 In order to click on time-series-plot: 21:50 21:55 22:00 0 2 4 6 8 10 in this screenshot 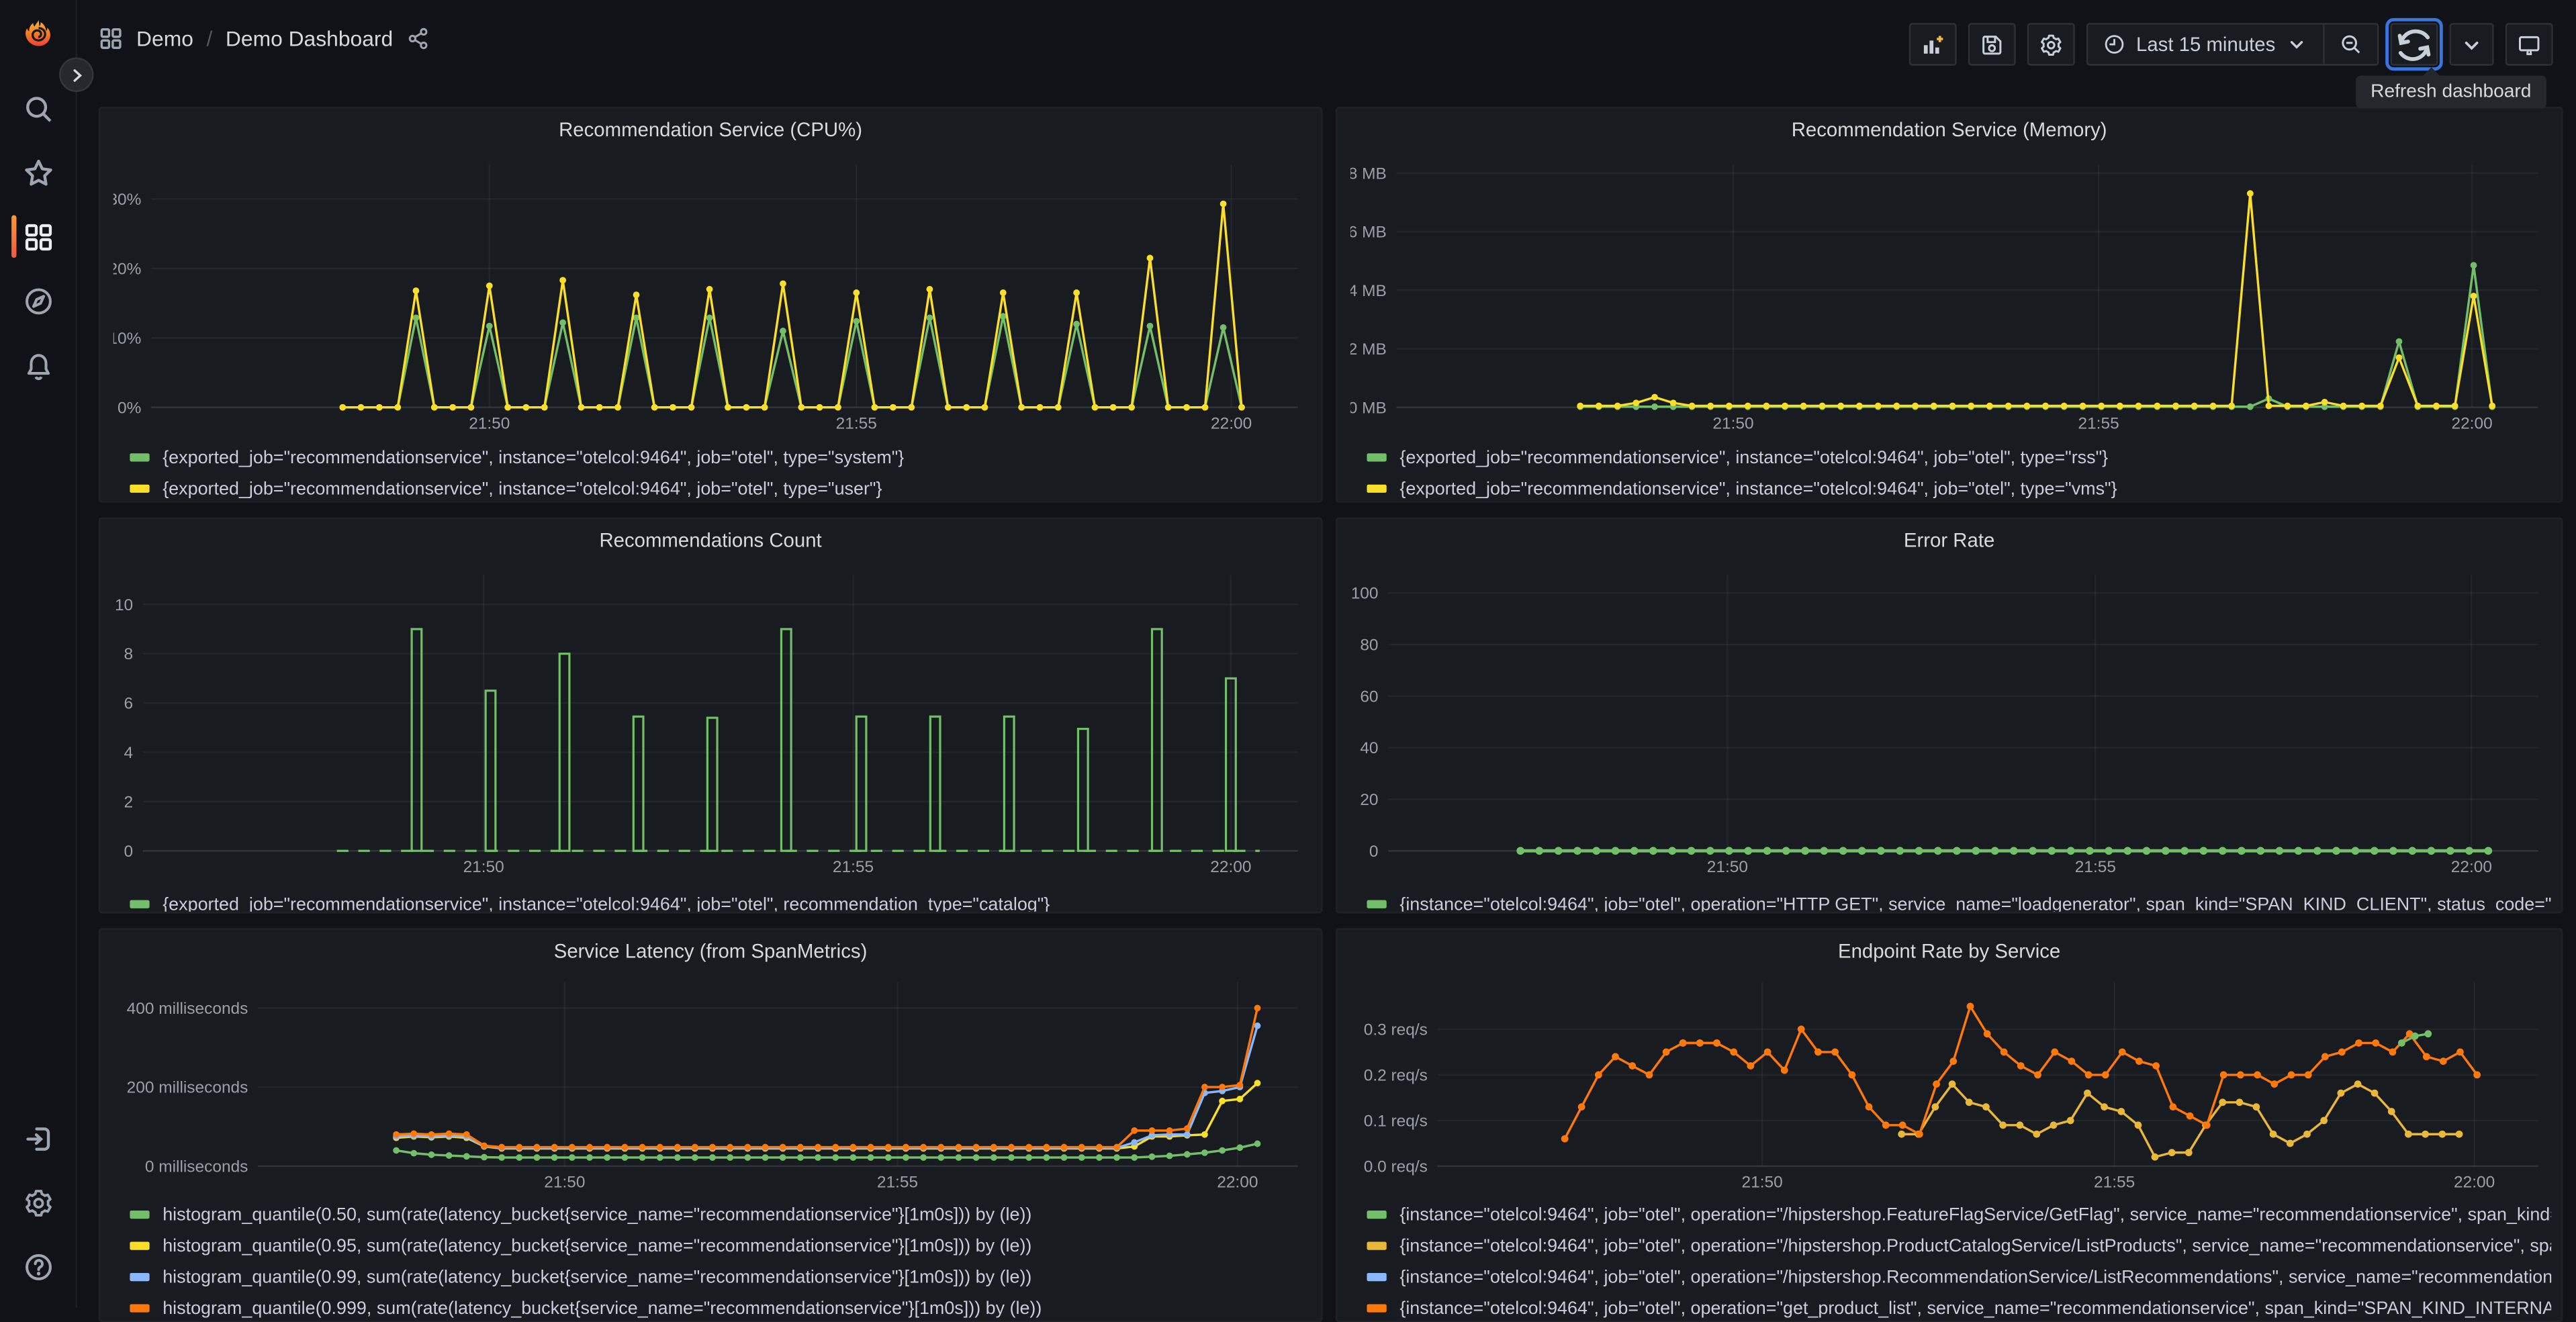, I will do `click(710, 723)`.